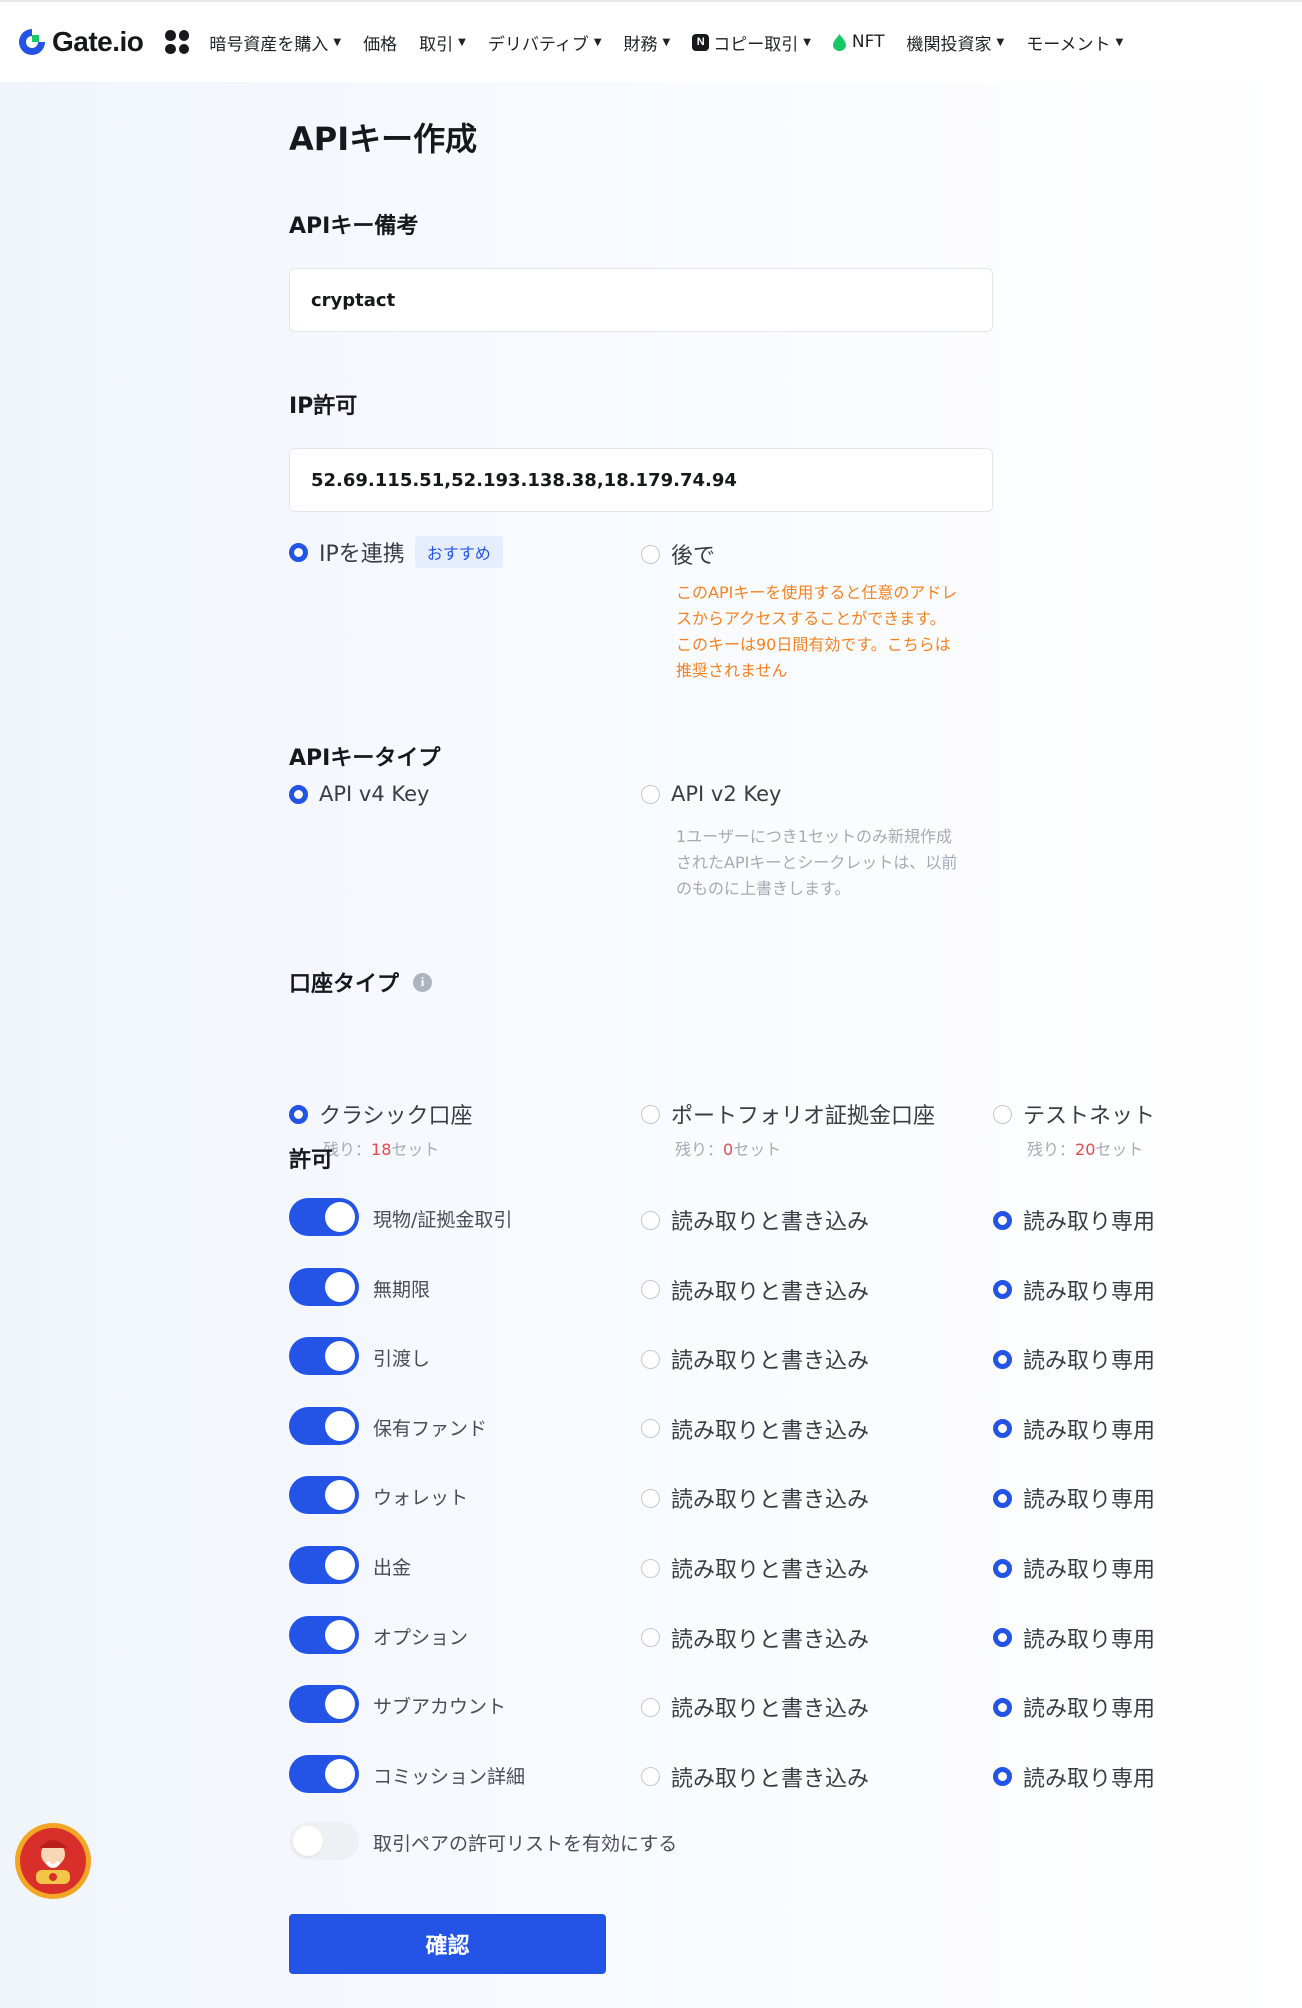 The image size is (1302, 2008). I want to click on remaining-sets: 残り：18セット, so click(381, 1148).